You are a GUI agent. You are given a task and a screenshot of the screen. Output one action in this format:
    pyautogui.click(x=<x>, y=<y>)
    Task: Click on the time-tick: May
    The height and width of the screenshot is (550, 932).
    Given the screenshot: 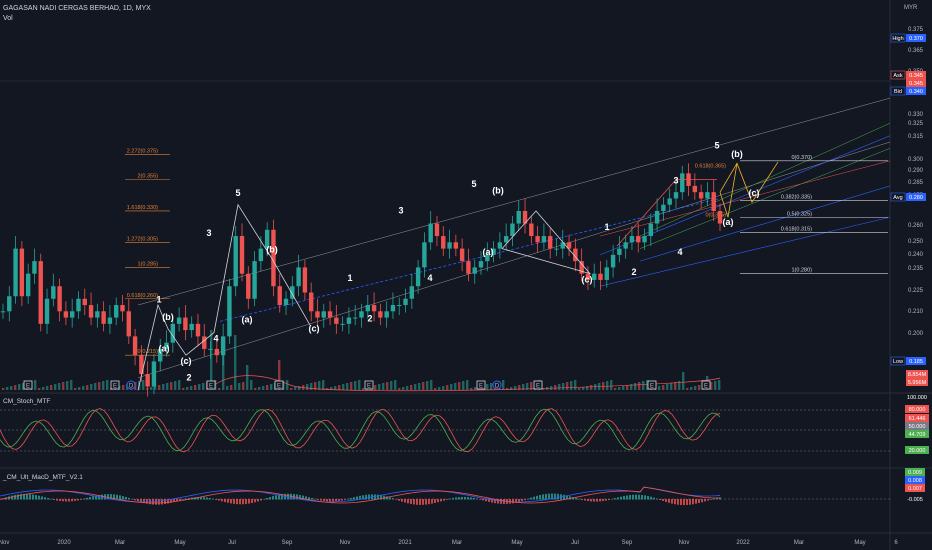 What is the action you would take?
    pyautogui.click(x=179, y=543)
    